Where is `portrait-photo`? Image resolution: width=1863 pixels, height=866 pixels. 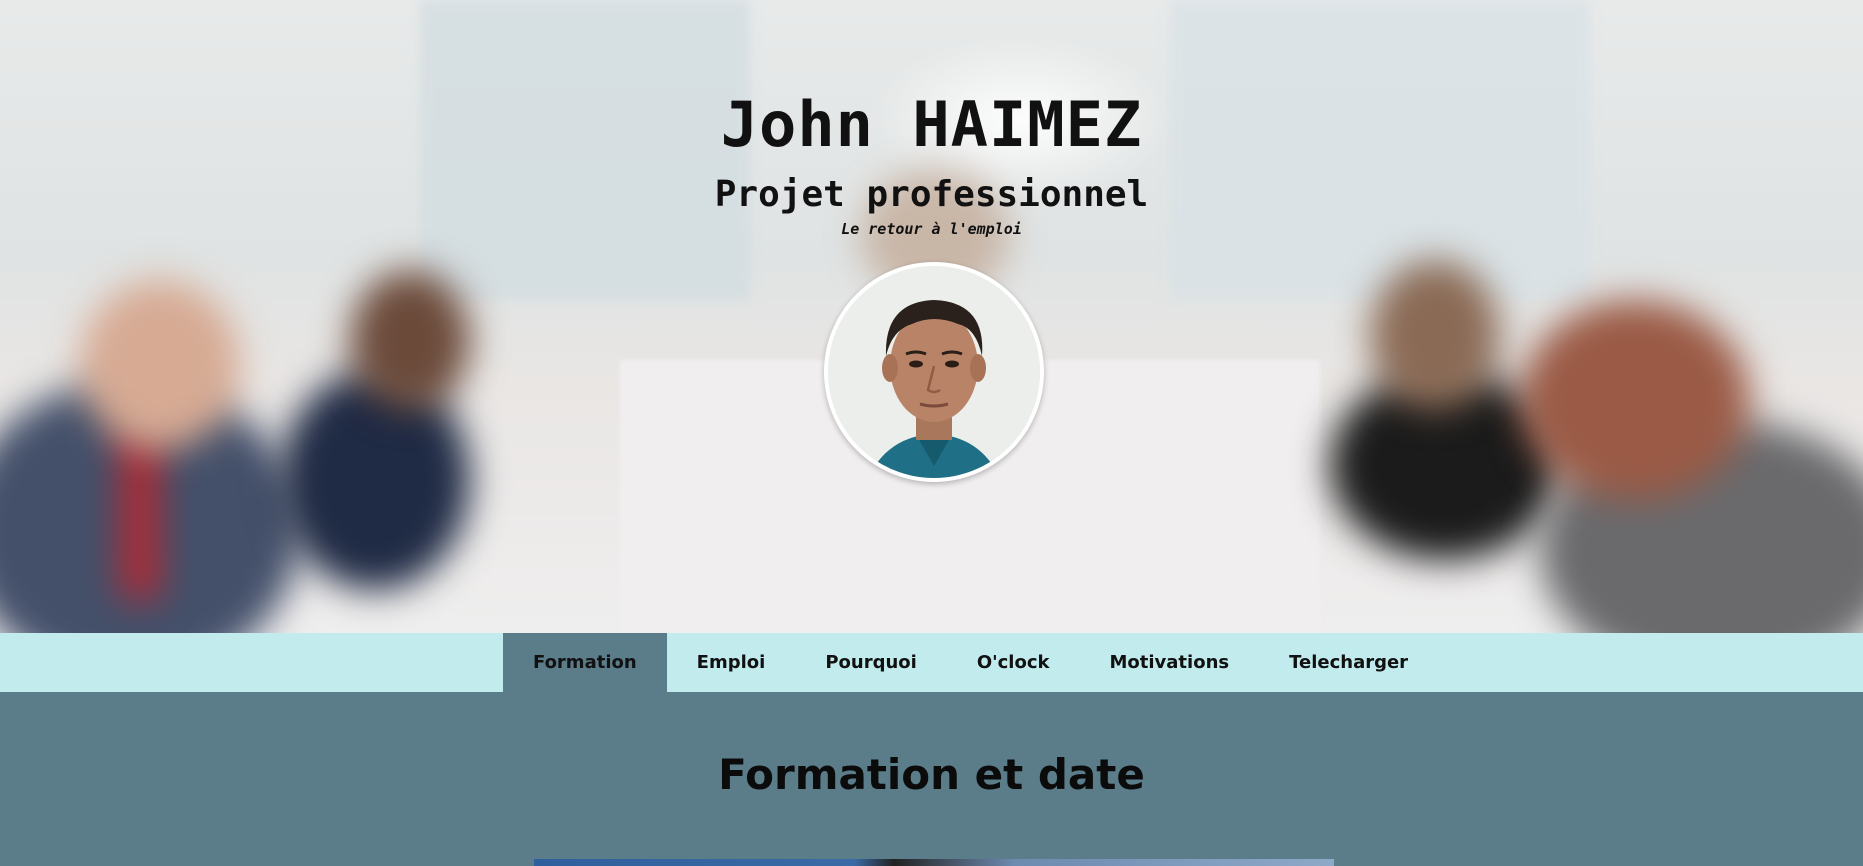
portrait-photo is located at coordinates (934, 372).